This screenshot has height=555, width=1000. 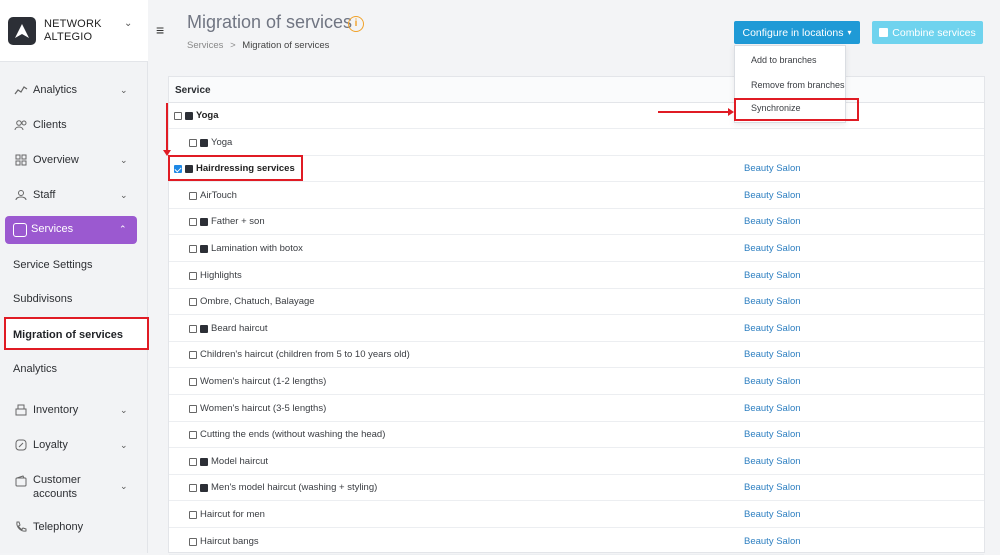 What do you see at coordinates (74, 31) in the screenshot?
I see `brand-switcher: NETWORK ALTEGIO ⌄` at bounding box center [74, 31].